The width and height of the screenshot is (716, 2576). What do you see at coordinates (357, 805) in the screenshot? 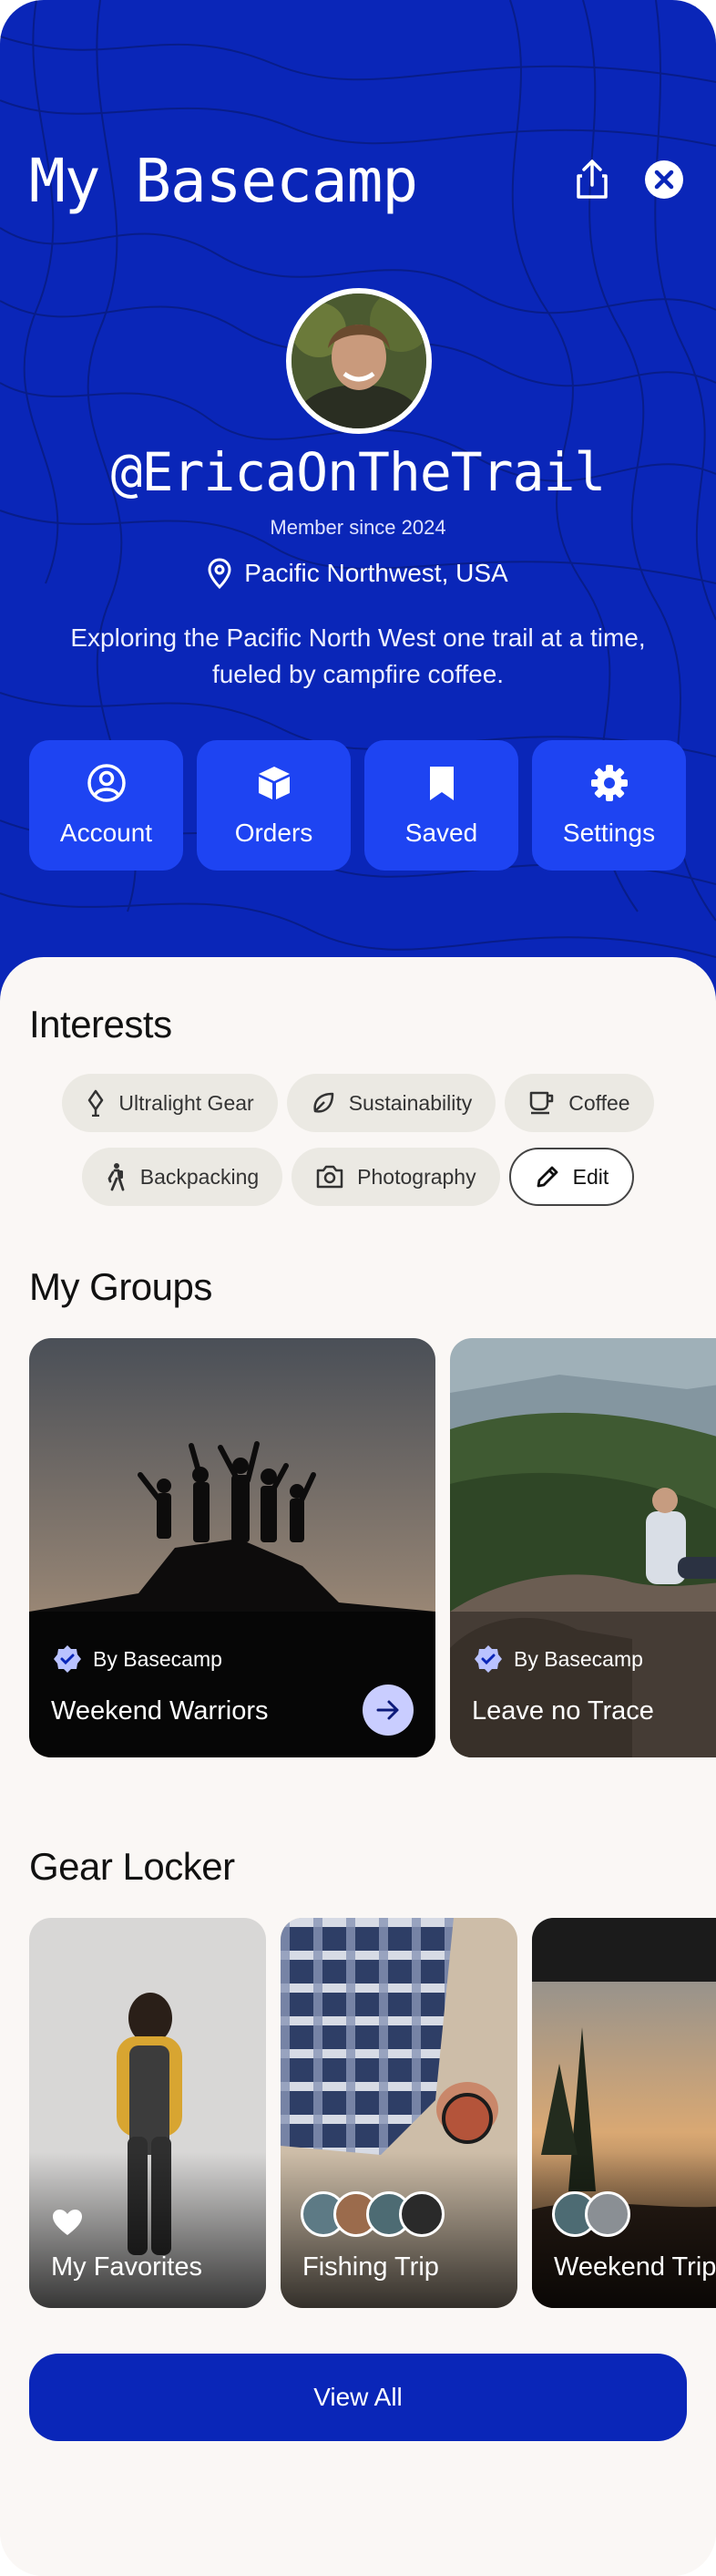
I see `quick-actions: Account Orders Saved Settings` at bounding box center [357, 805].